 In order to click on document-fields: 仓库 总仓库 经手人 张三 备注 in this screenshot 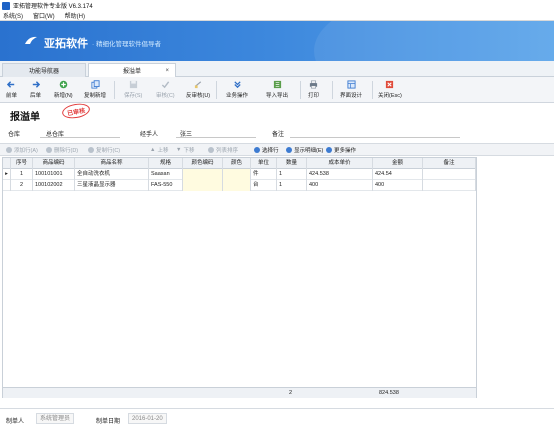, I will do `click(277, 133)`.